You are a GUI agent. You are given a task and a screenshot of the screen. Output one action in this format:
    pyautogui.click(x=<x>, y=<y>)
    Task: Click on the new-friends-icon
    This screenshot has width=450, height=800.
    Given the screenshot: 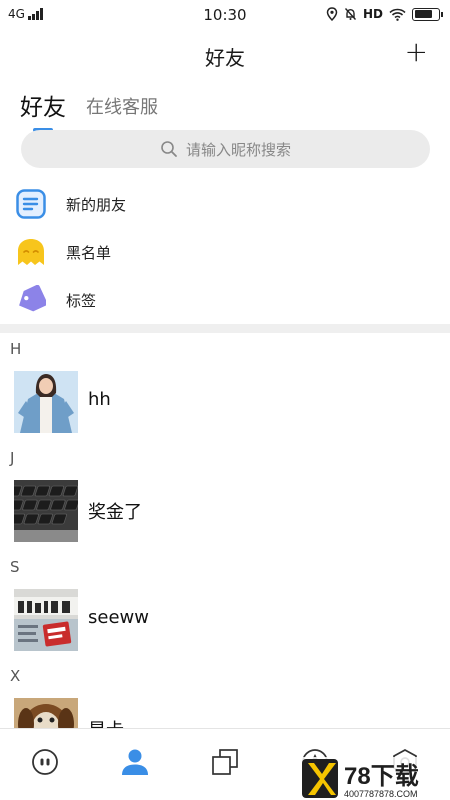 What is the action you would take?
    pyautogui.click(x=31, y=204)
    